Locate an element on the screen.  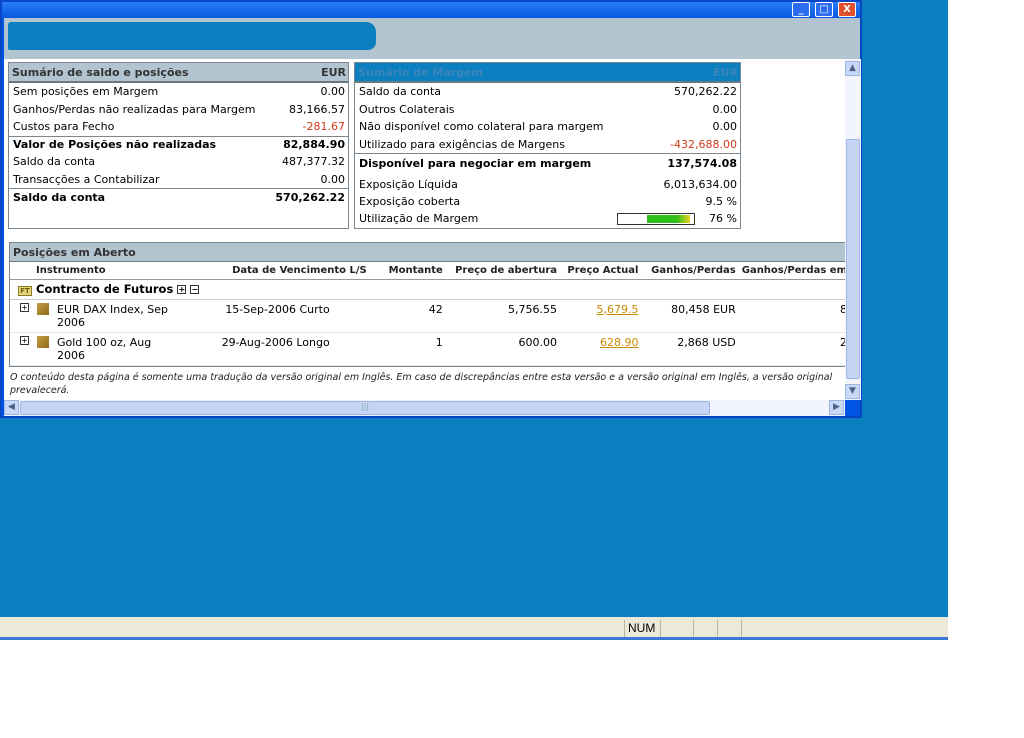
col-pl-2: Ganhos/Perdas em is located at coordinates (791, 271).